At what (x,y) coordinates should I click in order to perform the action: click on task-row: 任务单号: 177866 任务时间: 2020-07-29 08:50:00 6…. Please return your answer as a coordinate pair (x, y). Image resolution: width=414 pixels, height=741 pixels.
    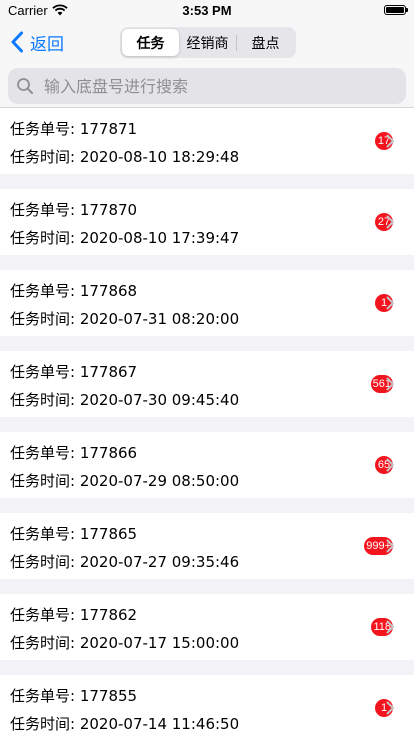
    Looking at the image, I should click on (207, 465).